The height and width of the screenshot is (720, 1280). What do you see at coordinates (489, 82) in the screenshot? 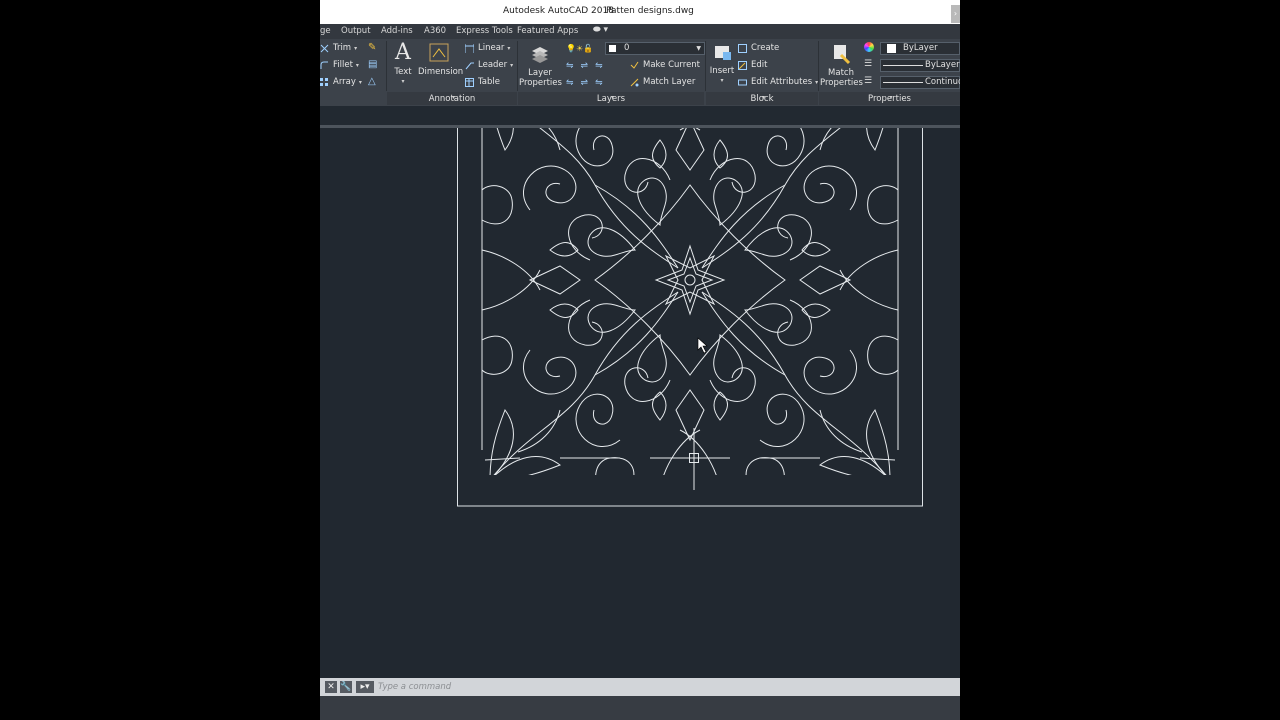
I see `table-label: Table` at bounding box center [489, 82].